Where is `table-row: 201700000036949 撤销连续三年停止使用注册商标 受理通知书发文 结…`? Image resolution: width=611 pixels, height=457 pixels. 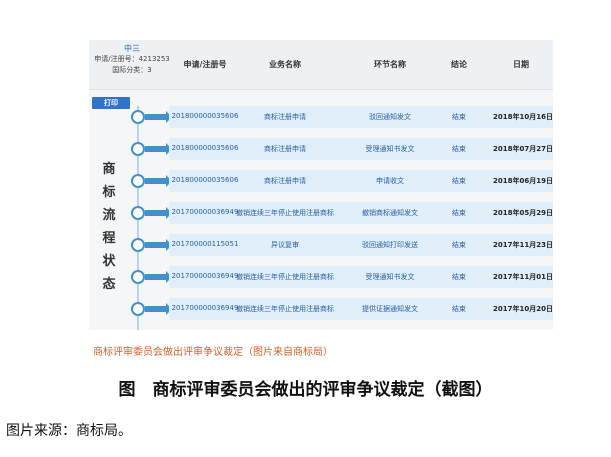 table-row: 201700000036949 撤销连续三年停止使用注册商标 受理通知书发文 结… is located at coordinates (361, 277).